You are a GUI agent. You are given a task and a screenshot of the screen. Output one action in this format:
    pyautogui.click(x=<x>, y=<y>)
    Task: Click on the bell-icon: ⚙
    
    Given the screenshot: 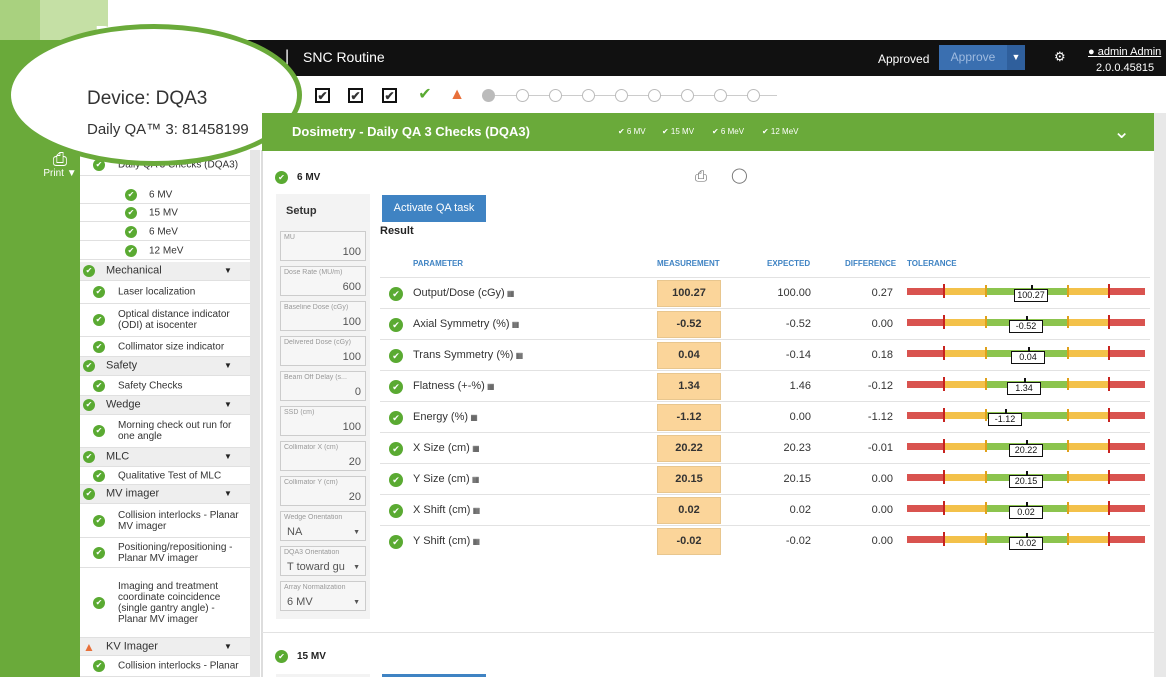 What is the action you would take?
    pyautogui.click(x=1060, y=57)
    